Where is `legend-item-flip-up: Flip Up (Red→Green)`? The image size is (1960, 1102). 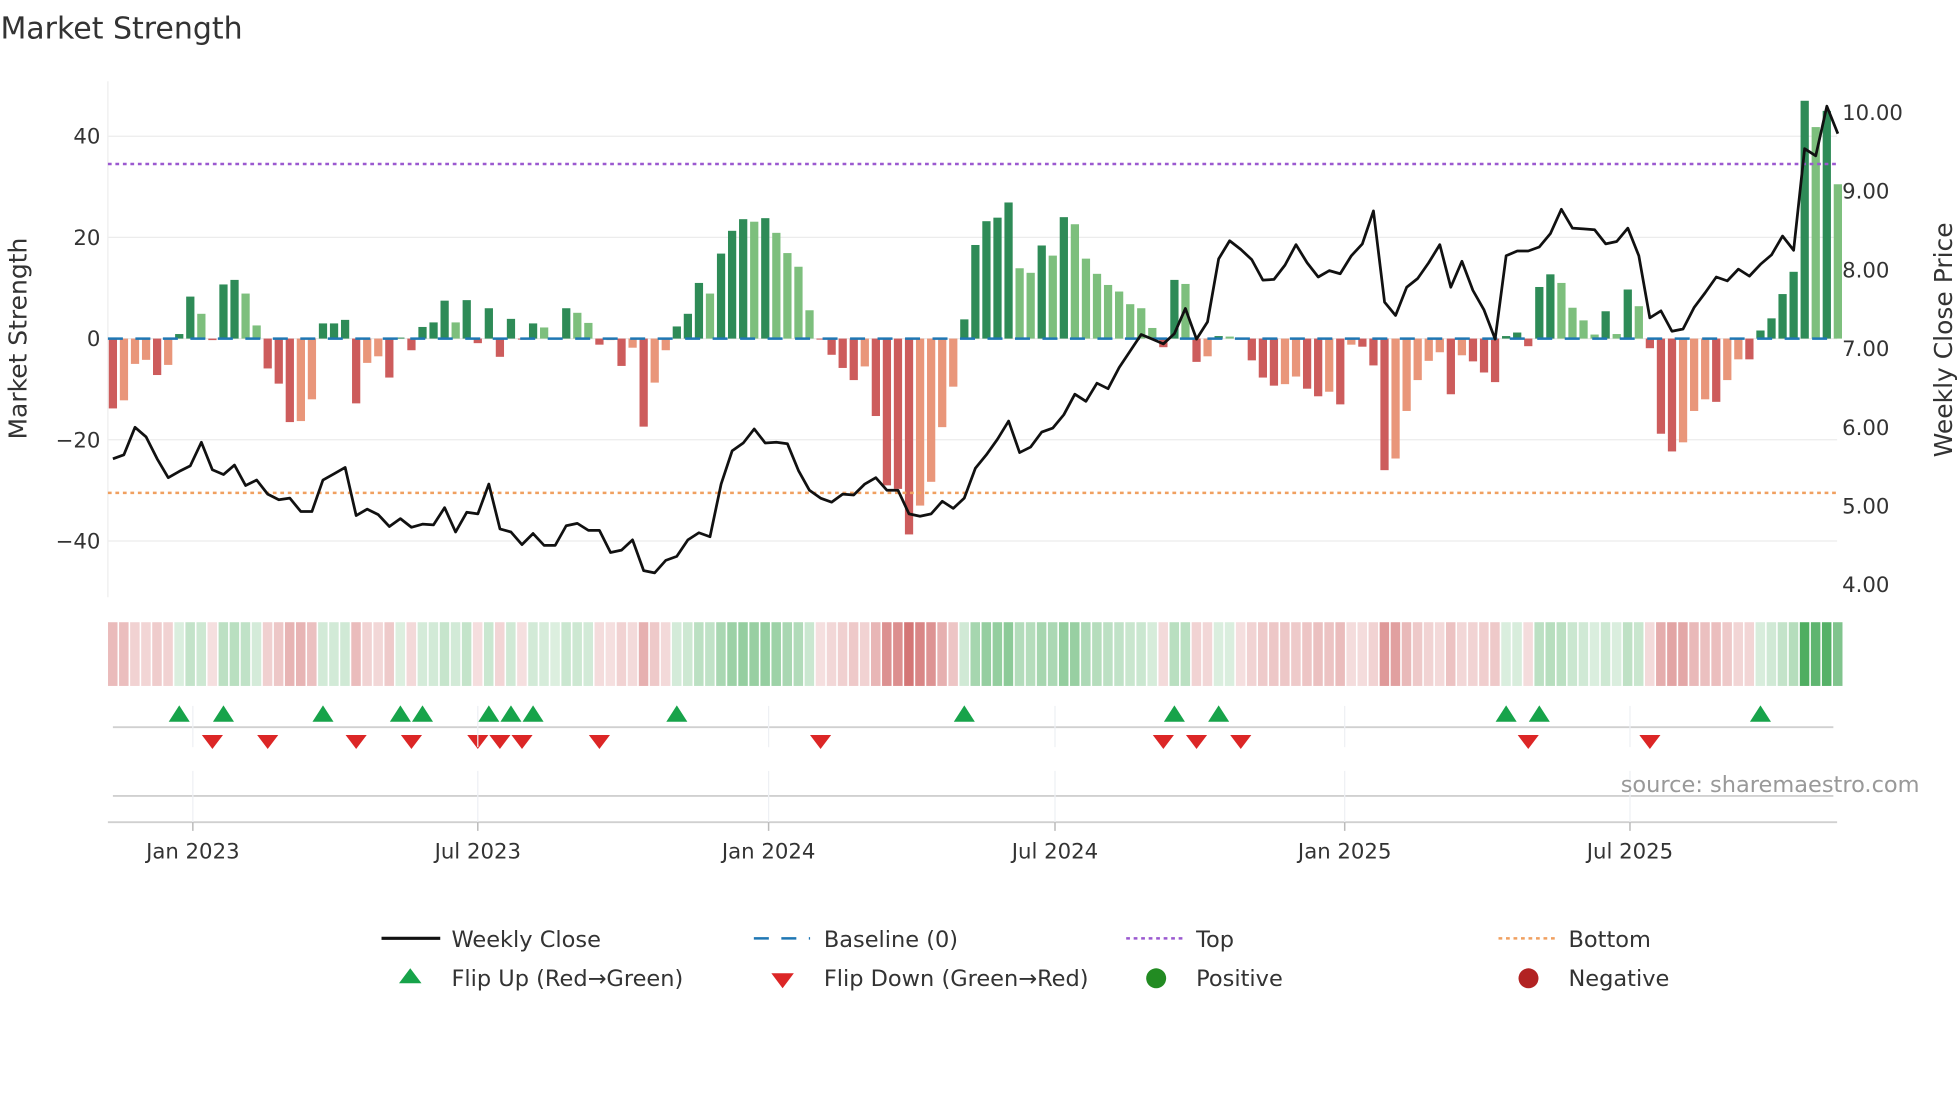 legend-item-flip-up: Flip Up (Red→Green) is located at coordinates (541, 979).